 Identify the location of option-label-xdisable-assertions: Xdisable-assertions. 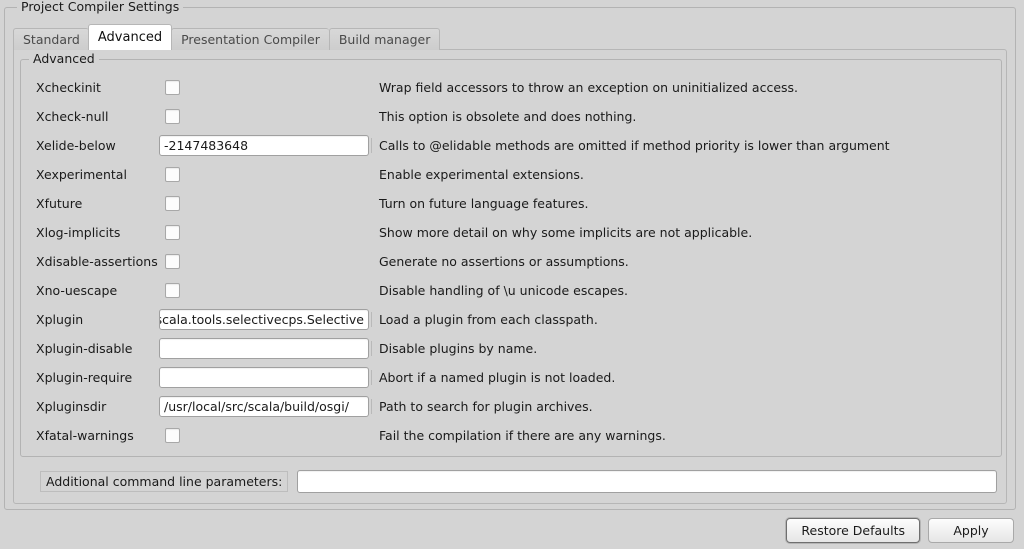
(97, 261).